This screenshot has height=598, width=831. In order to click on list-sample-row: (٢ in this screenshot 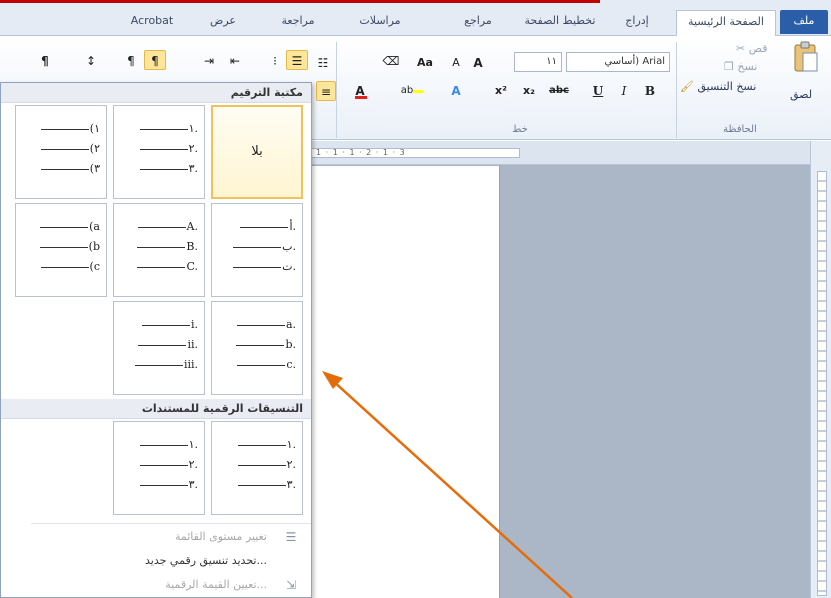, I will do `click(70, 149)`.